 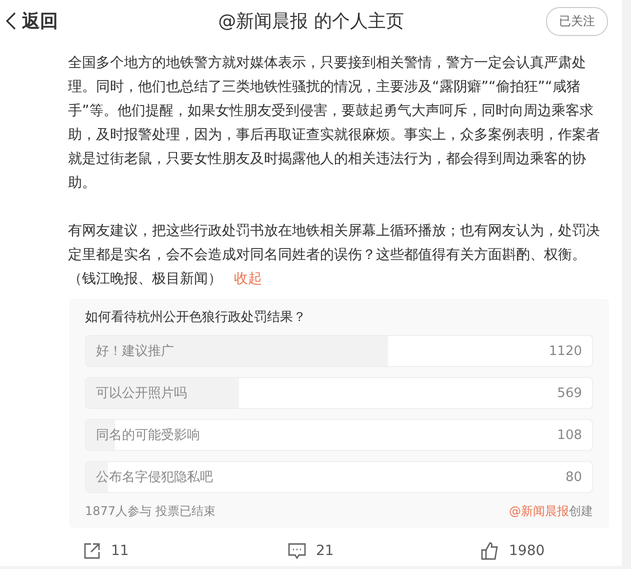 What do you see at coordinates (141, 393) in the screenshot?
I see `option-label: 可以公开照片吗` at bounding box center [141, 393].